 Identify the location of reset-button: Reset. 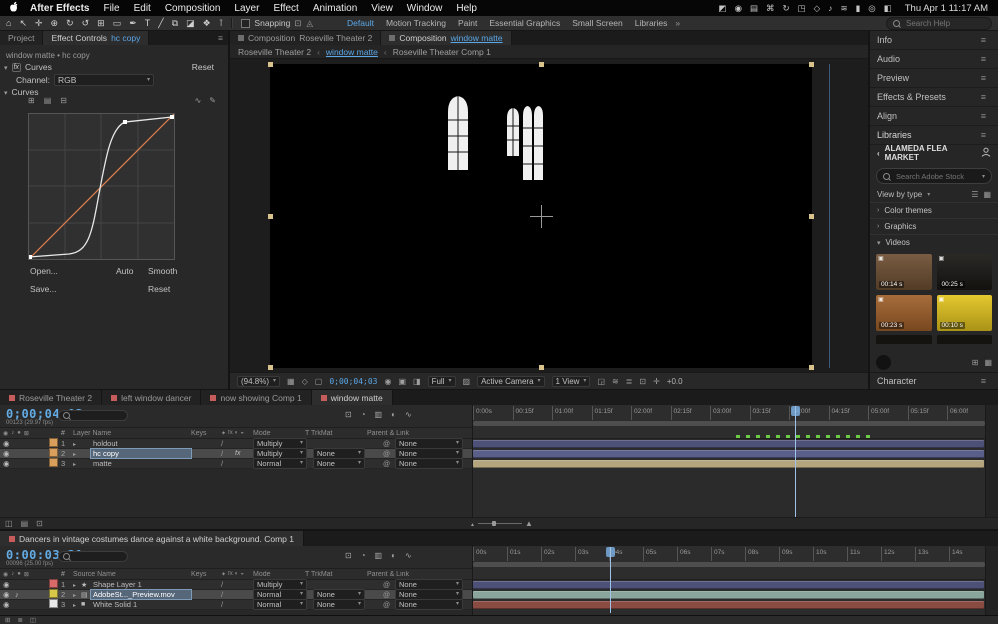
(159, 289).